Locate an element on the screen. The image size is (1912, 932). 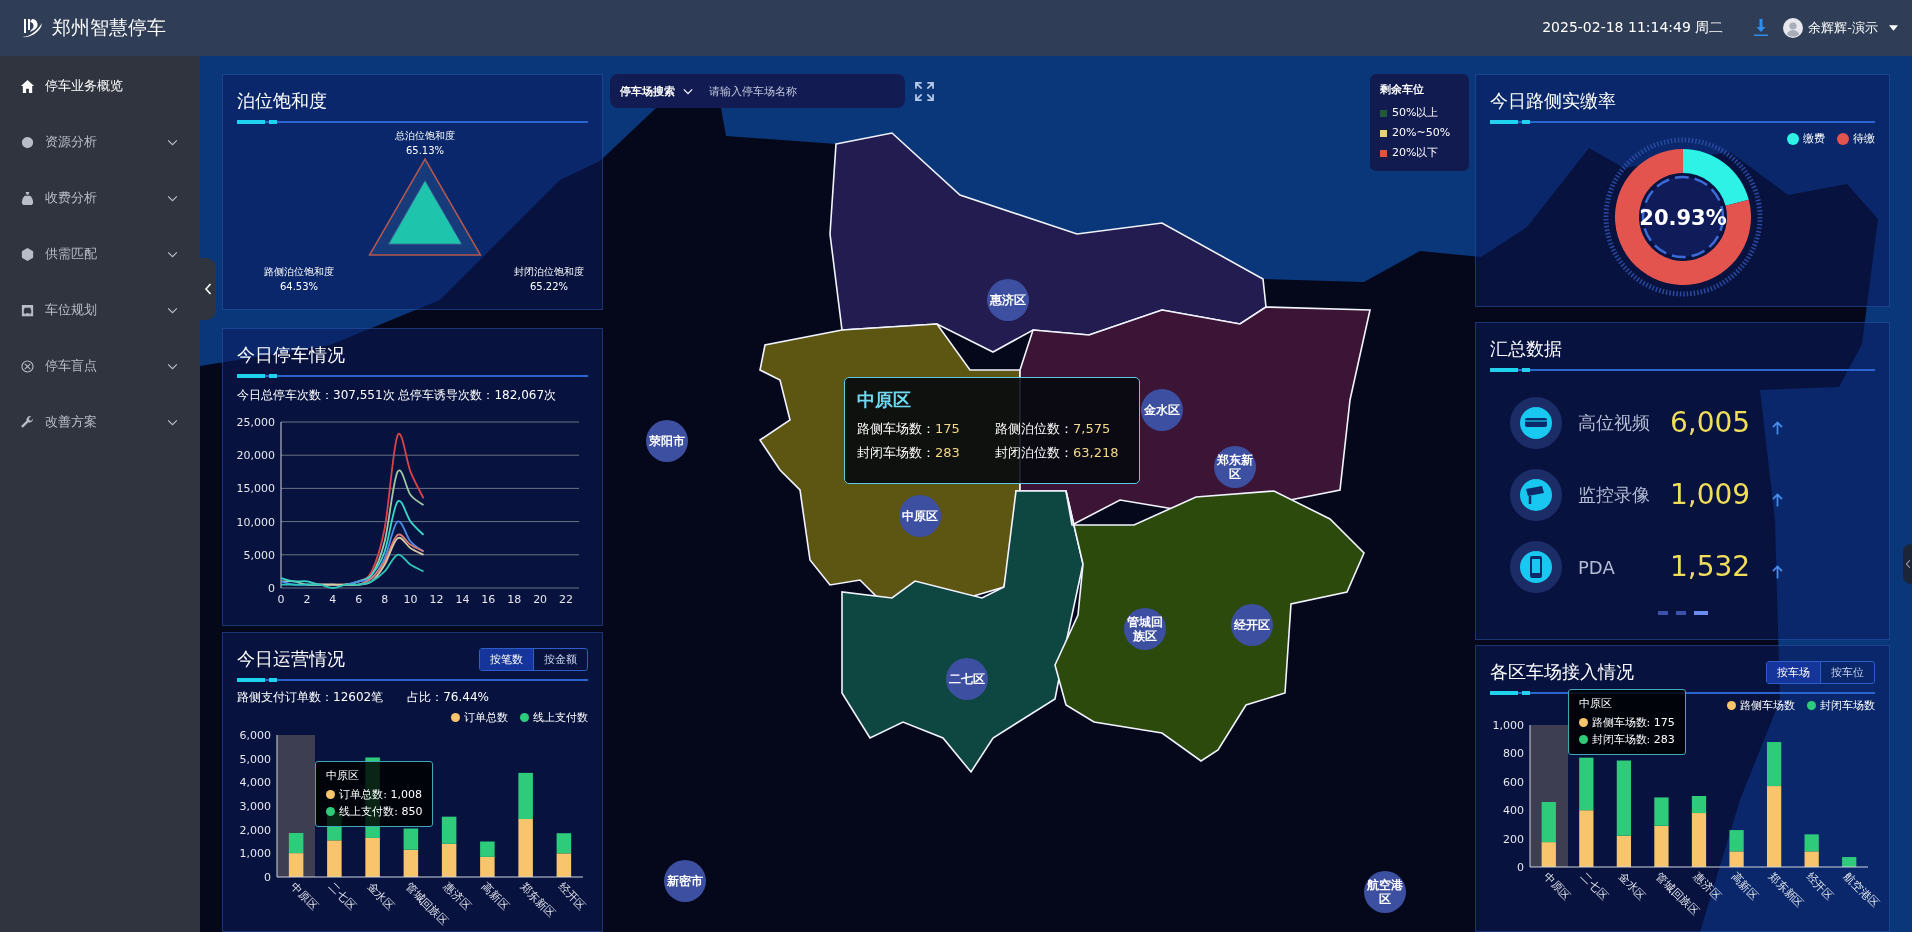
axis-label: 航空港区 is located at coordinates (1861, 890).